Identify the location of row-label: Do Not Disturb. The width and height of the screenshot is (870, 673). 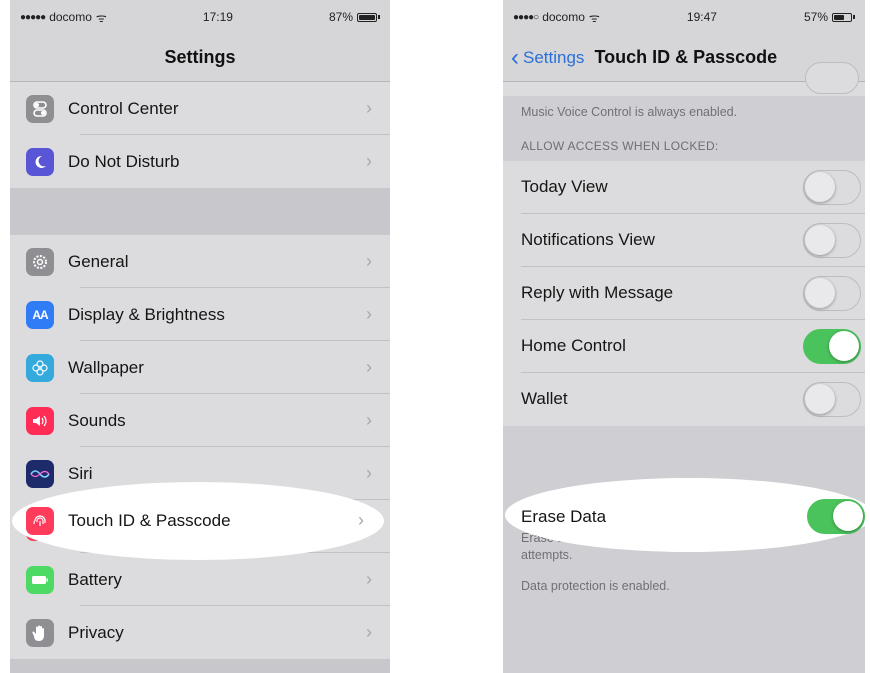
(124, 161).